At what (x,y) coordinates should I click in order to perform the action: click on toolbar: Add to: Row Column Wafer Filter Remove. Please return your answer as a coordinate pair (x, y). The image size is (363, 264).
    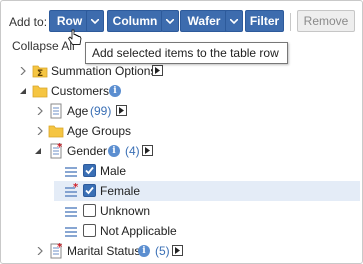
    Looking at the image, I should click on (181, 22).